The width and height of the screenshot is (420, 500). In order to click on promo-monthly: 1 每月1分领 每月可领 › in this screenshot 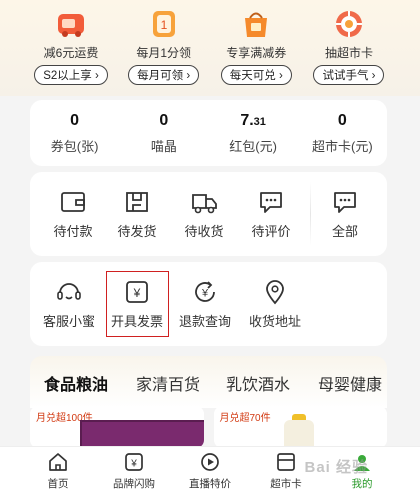, I will do `click(164, 46)`.